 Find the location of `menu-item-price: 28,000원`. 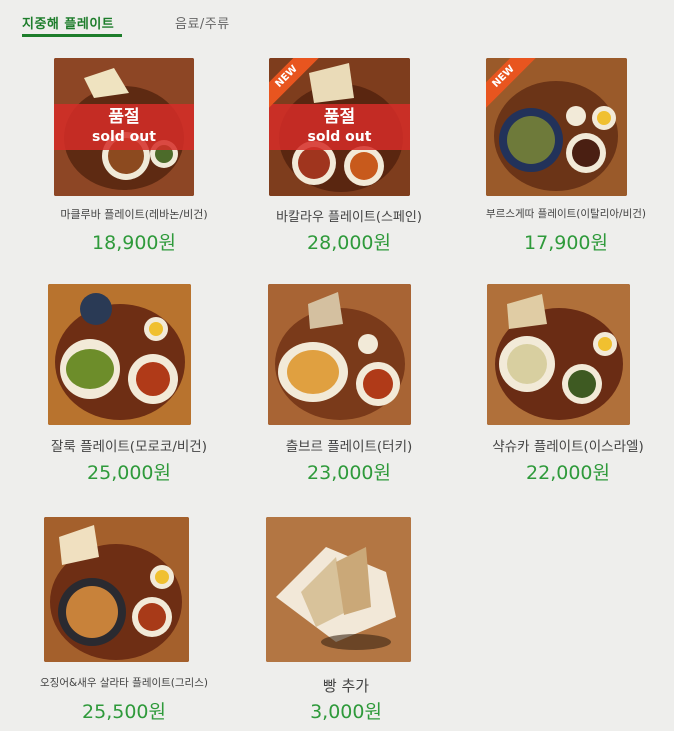

menu-item-price: 28,000원 is located at coordinates (349, 243).